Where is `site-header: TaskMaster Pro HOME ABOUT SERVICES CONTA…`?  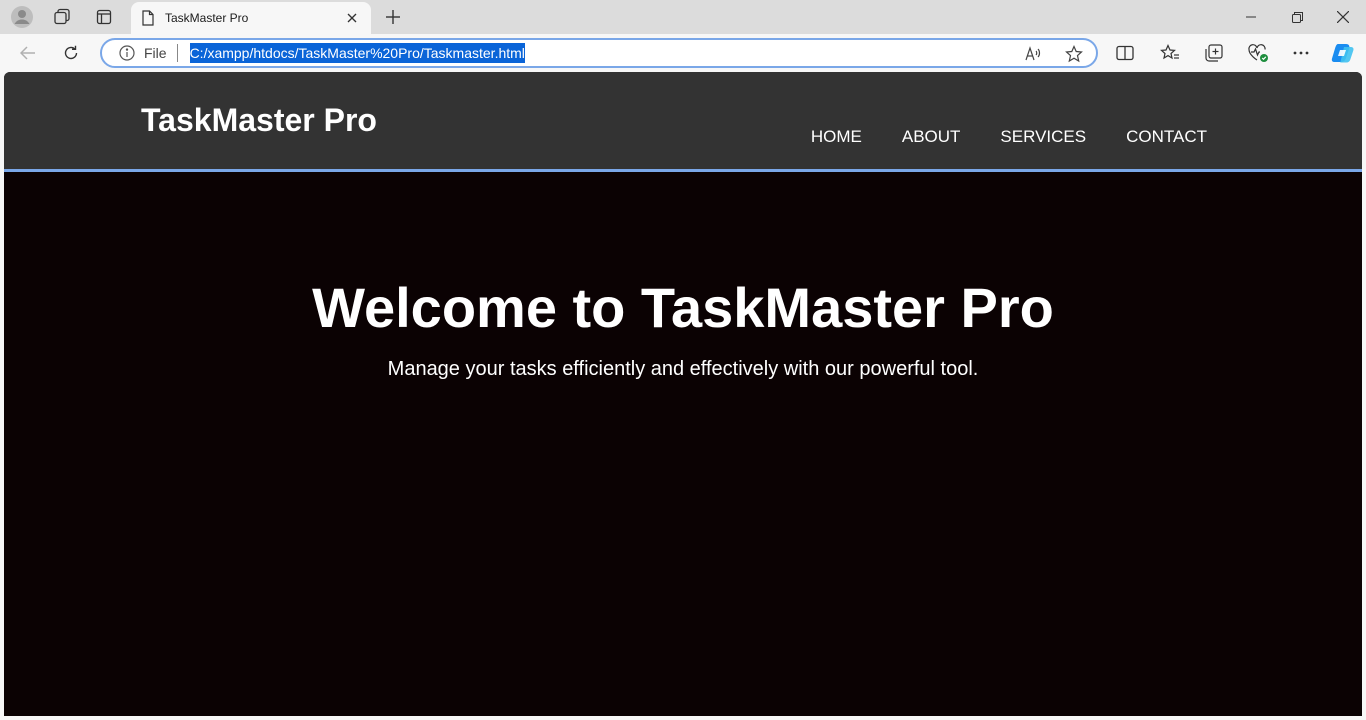
site-header: TaskMaster Pro HOME ABOUT SERVICES CONTA… is located at coordinates (683, 122).